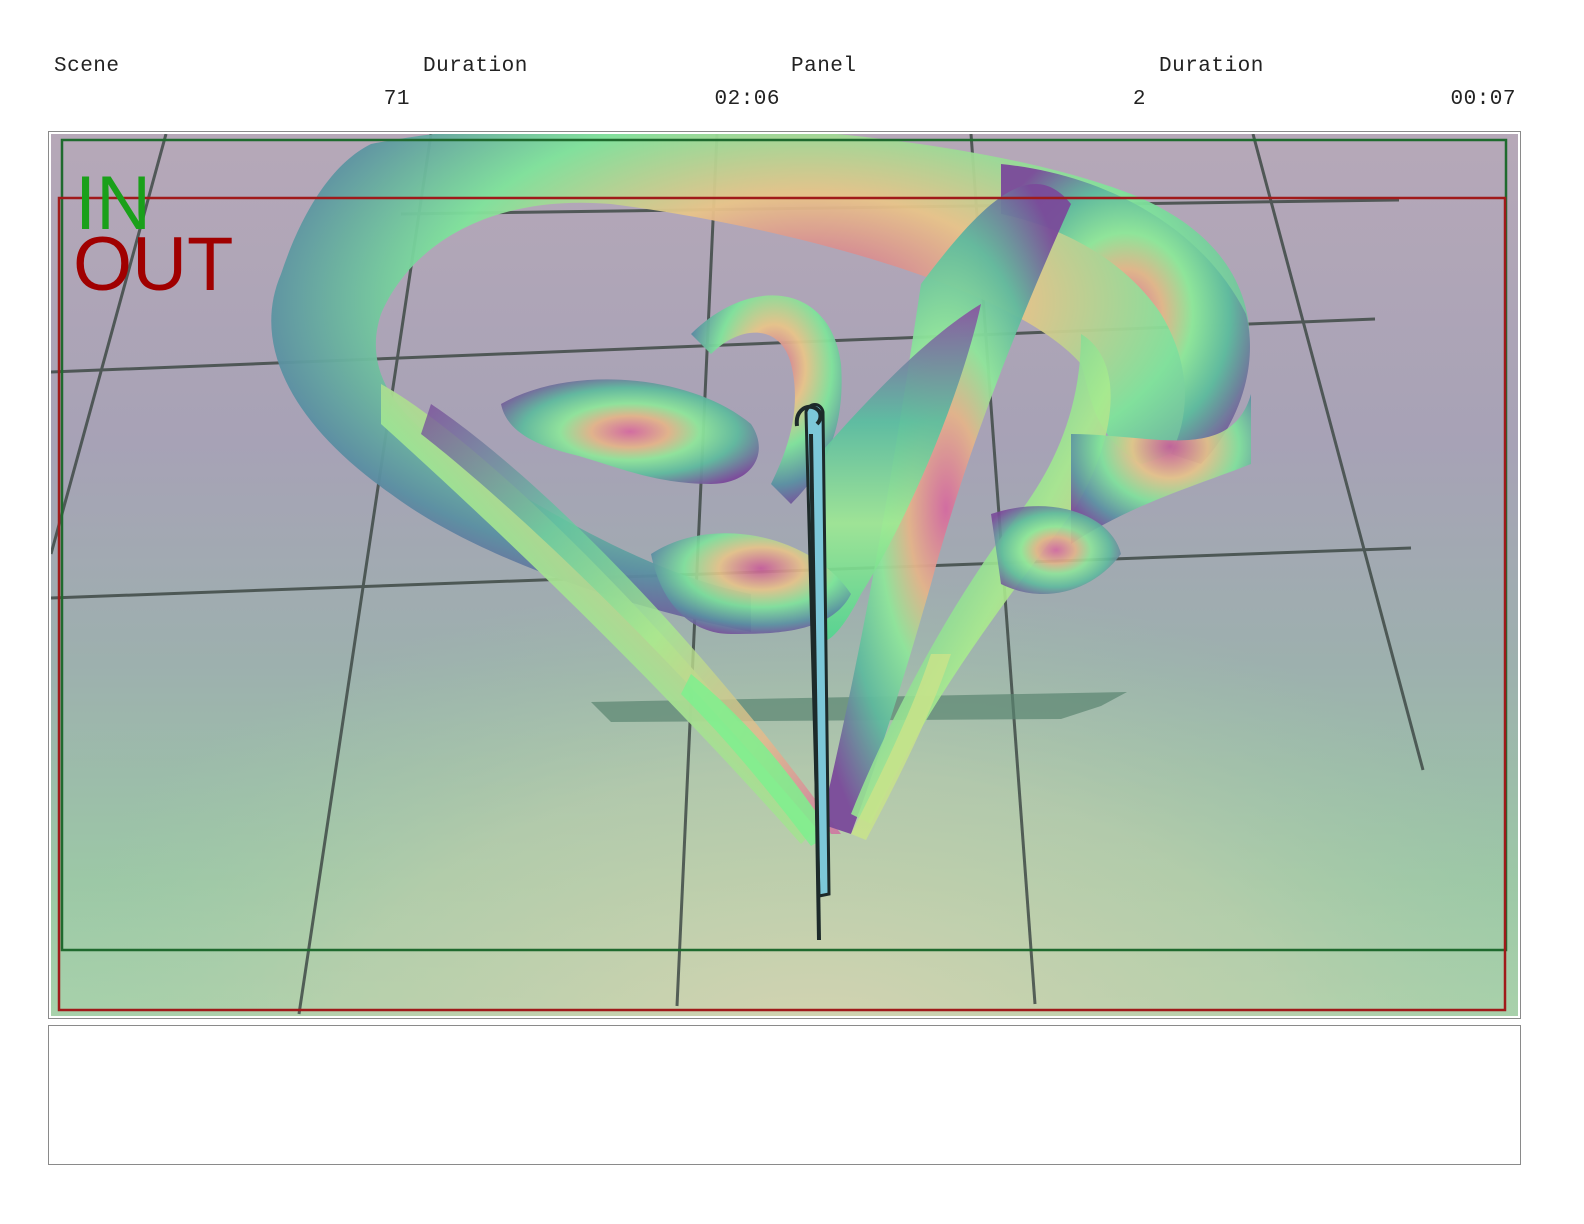  What do you see at coordinates (1211, 66) in the screenshot?
I see `panel-duration-label: Duration` at bounding box center [1211, 66].